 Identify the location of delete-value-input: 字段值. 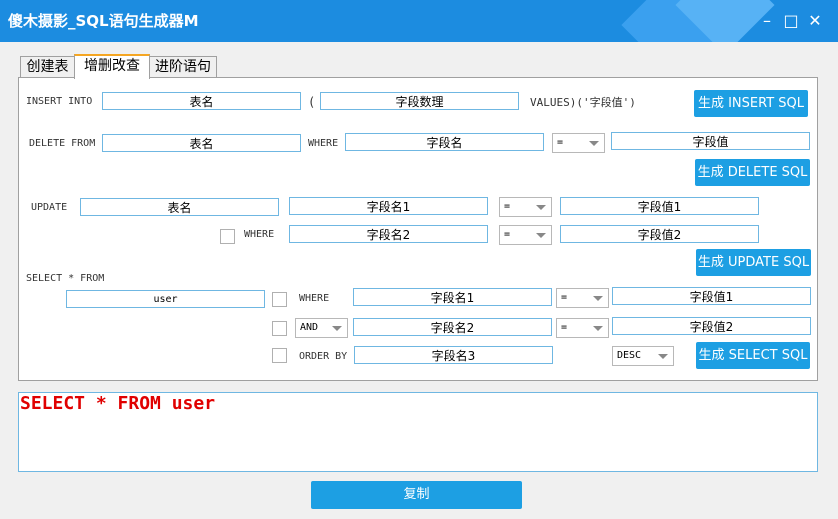
(710, 141).